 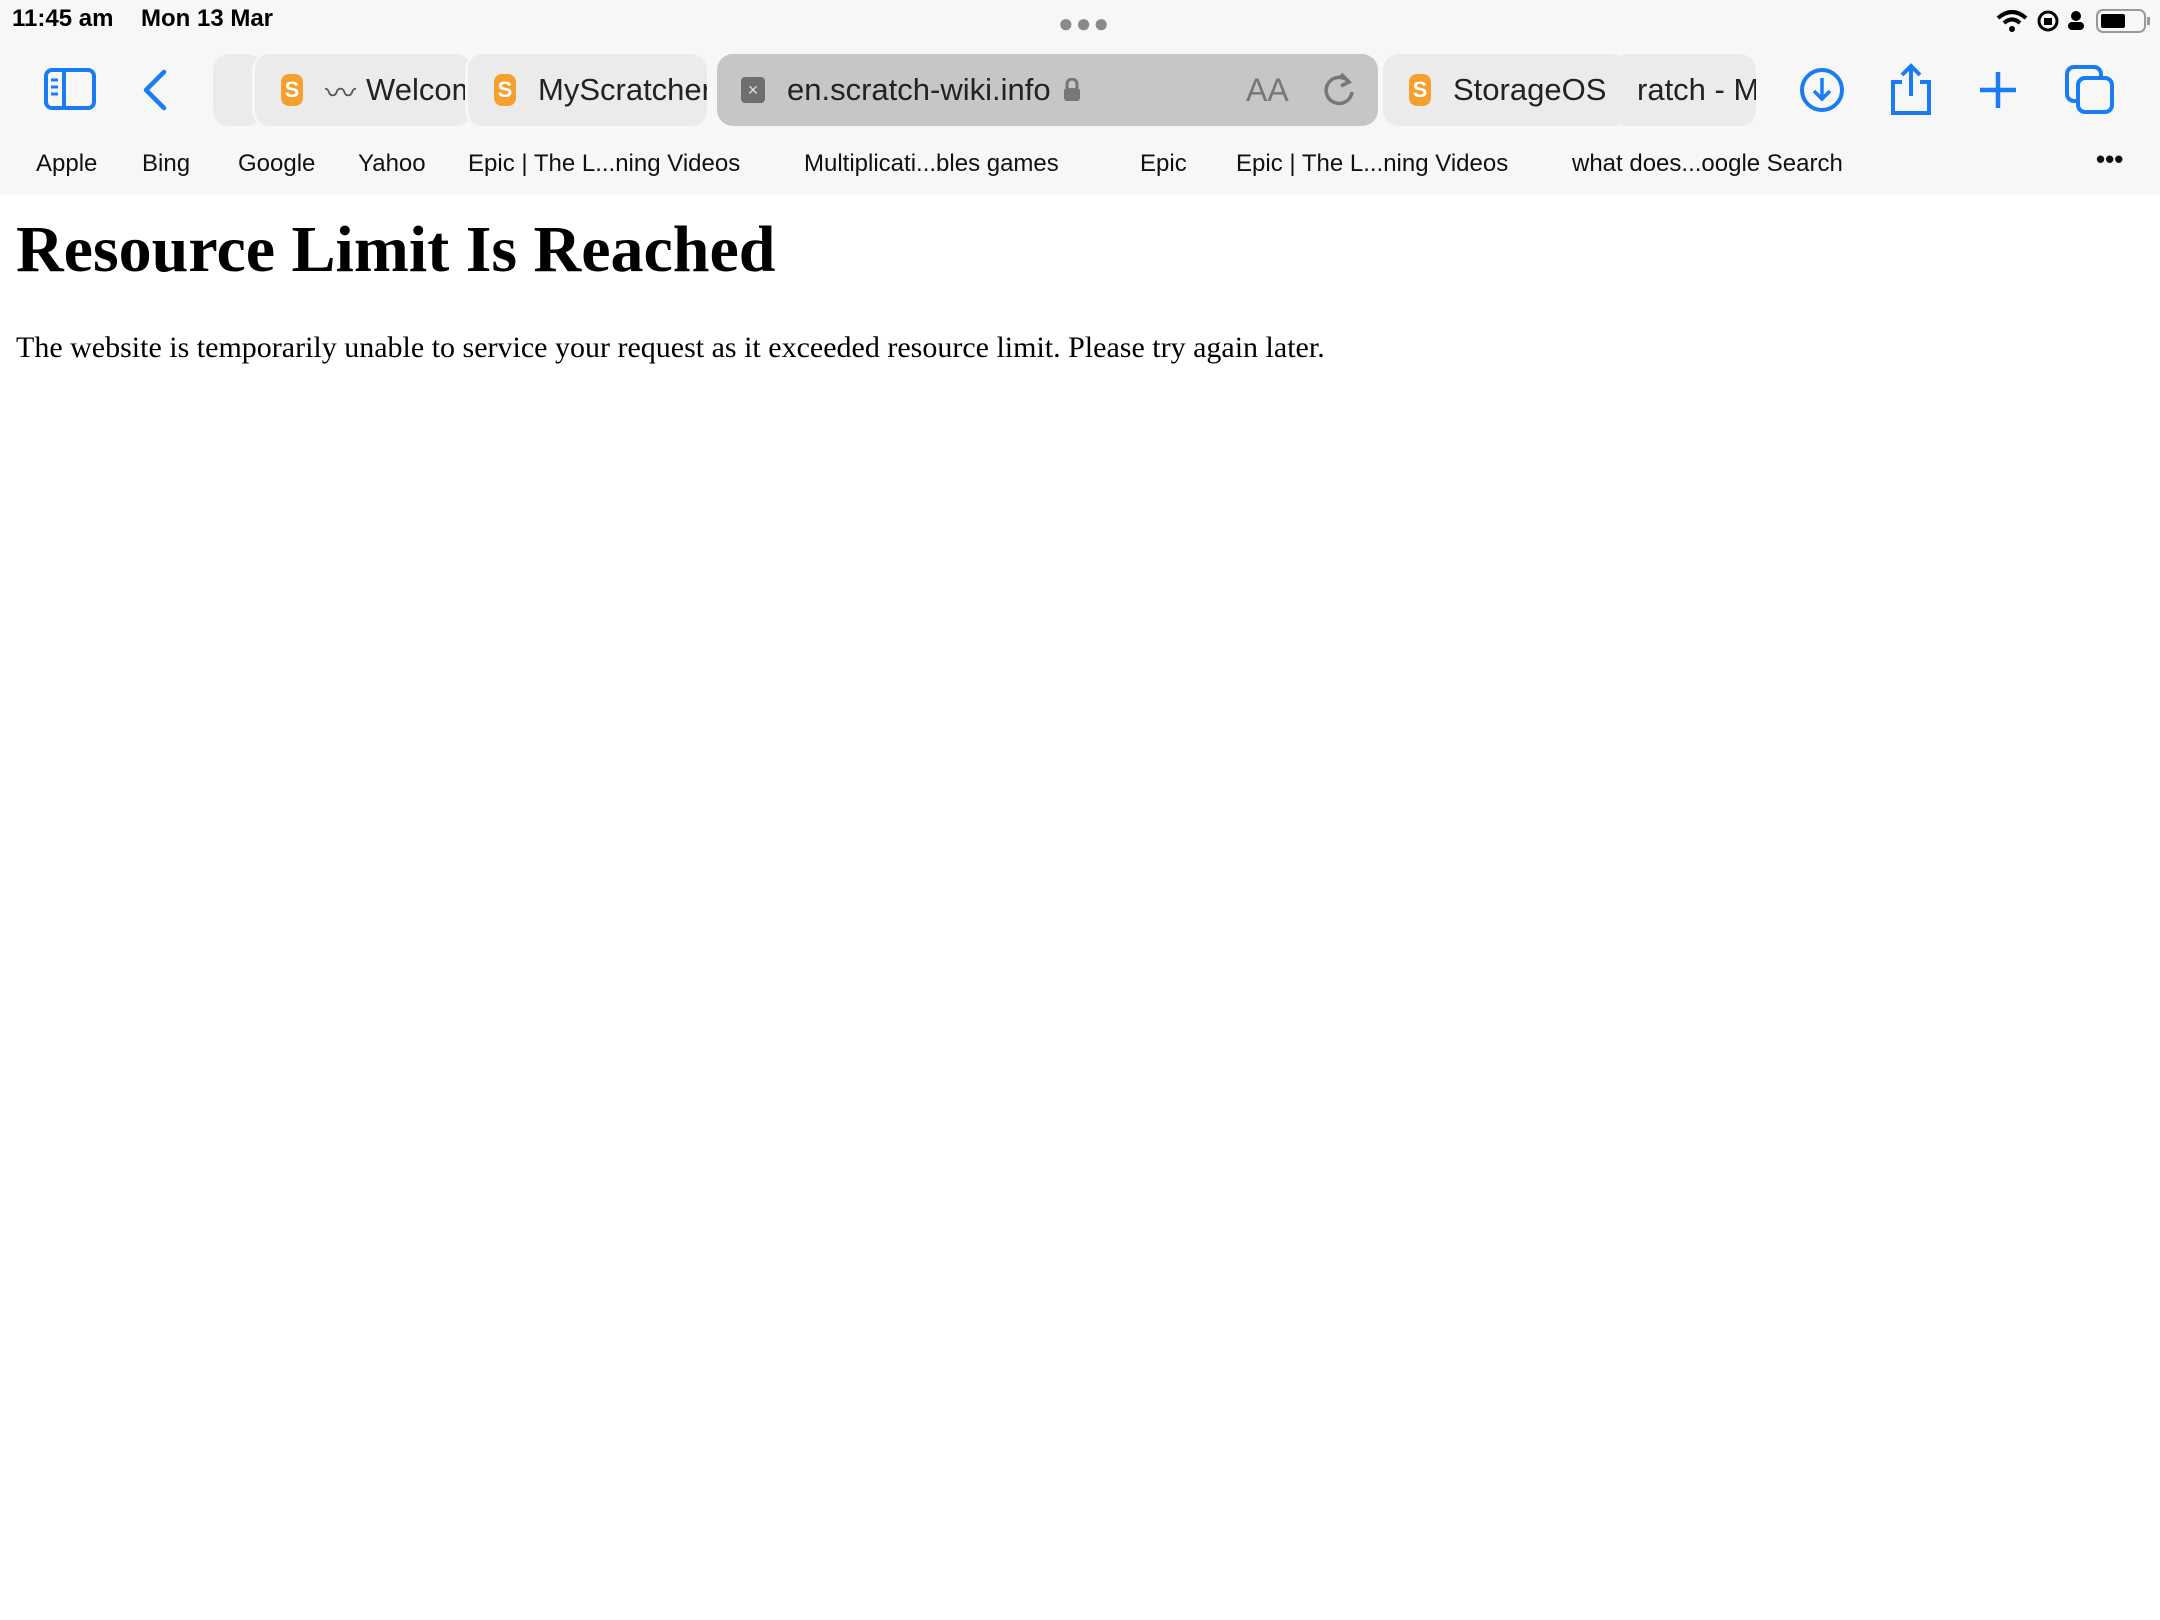 What do you see at coordinates (340, 93) in the screenshot?
I see `audio-wave-icon: 〰` at bounding box center [340, 93].